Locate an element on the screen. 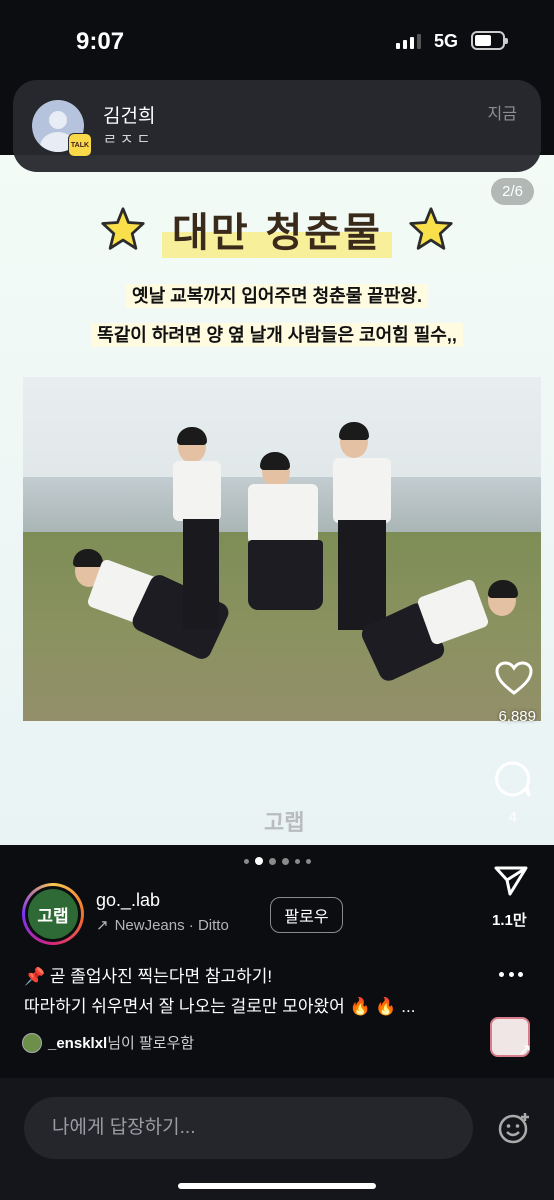 The width and height of the screenshot is (554, 1200). post-title-row: 대만 청춘물 is located at coordinates (277, 229).